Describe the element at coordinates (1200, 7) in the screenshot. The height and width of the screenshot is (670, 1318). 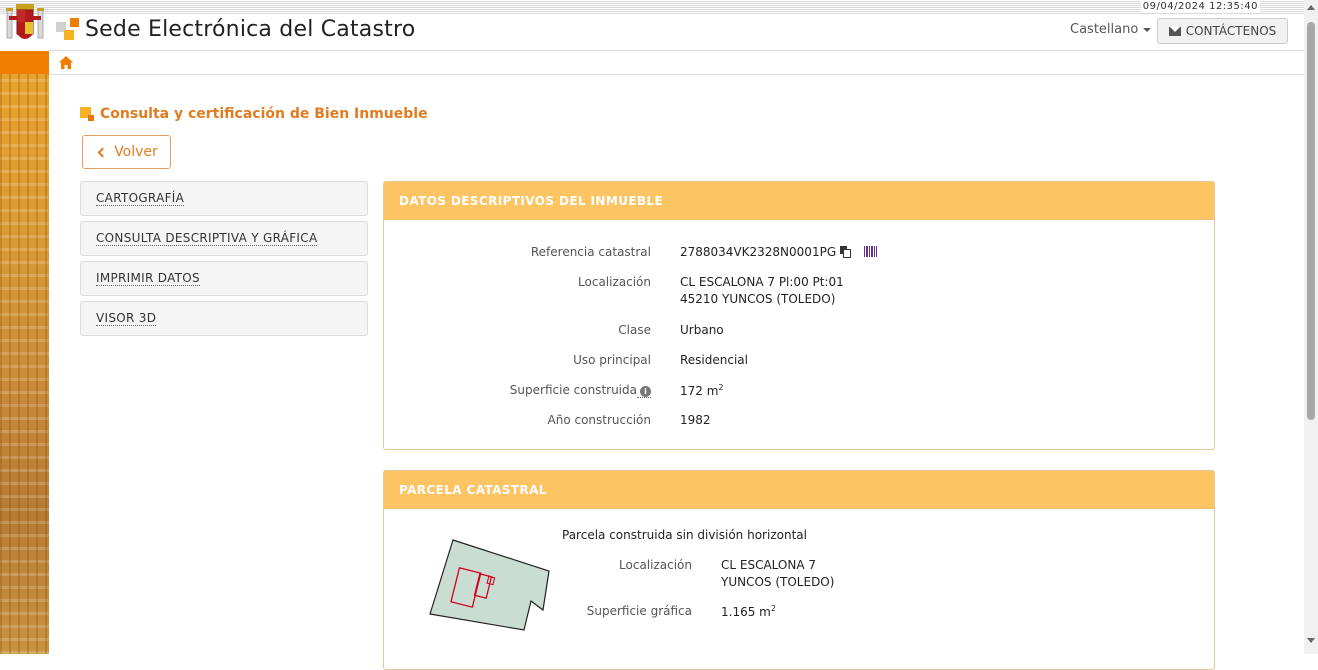
I see `datetime: 09/04/2024 12:35:40` at that location.